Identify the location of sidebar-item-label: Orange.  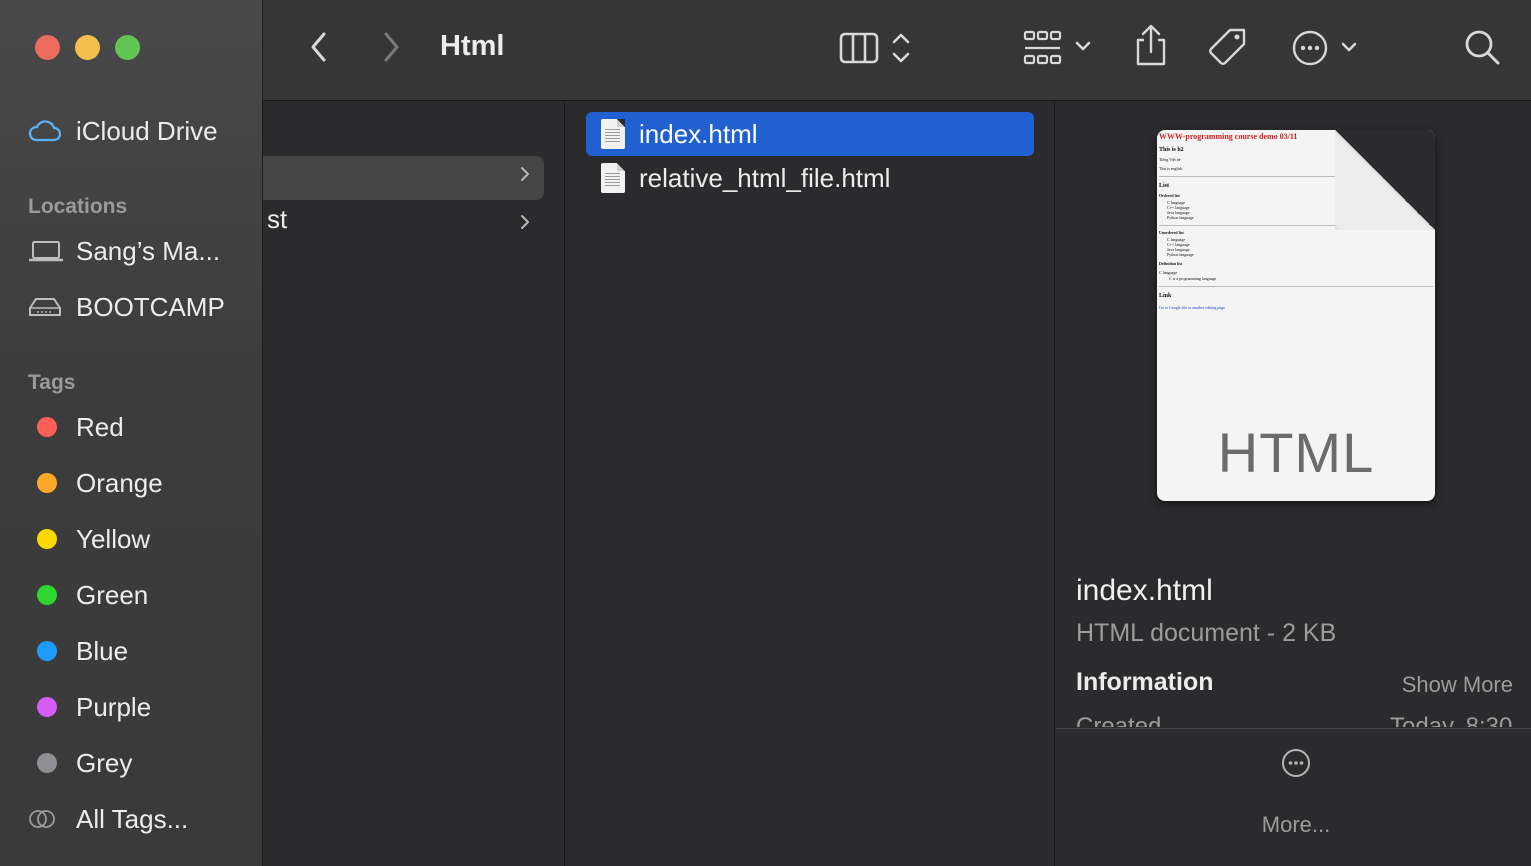
(119, 482).